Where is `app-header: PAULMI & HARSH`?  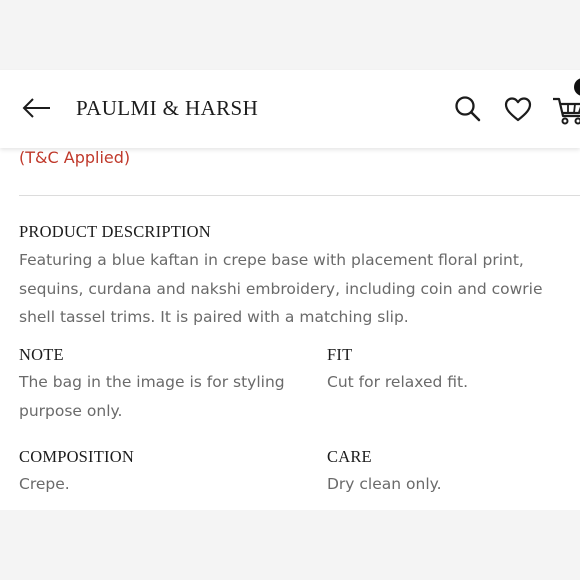 app-header: PAULMI & HARSH is located at coordinates (290, 109).